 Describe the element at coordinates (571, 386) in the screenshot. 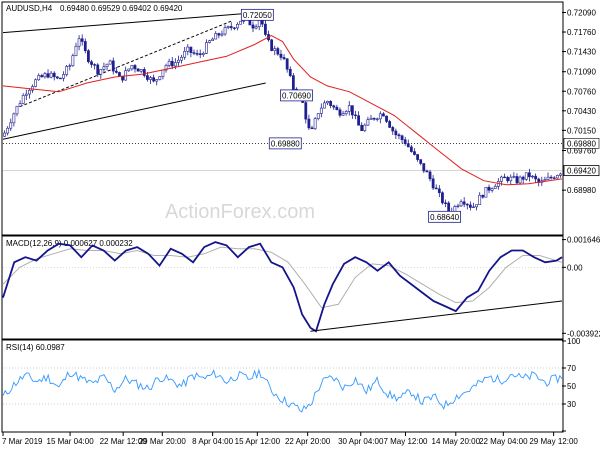

I see `rsi-ytick-label-2: 50` at that location.